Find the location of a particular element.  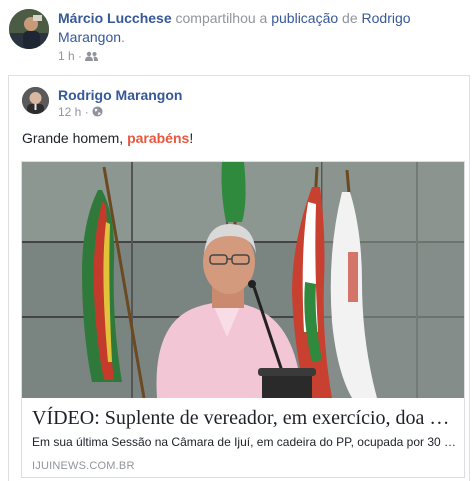

share-timestamp: 1 h is located at coordinates (66, 56).